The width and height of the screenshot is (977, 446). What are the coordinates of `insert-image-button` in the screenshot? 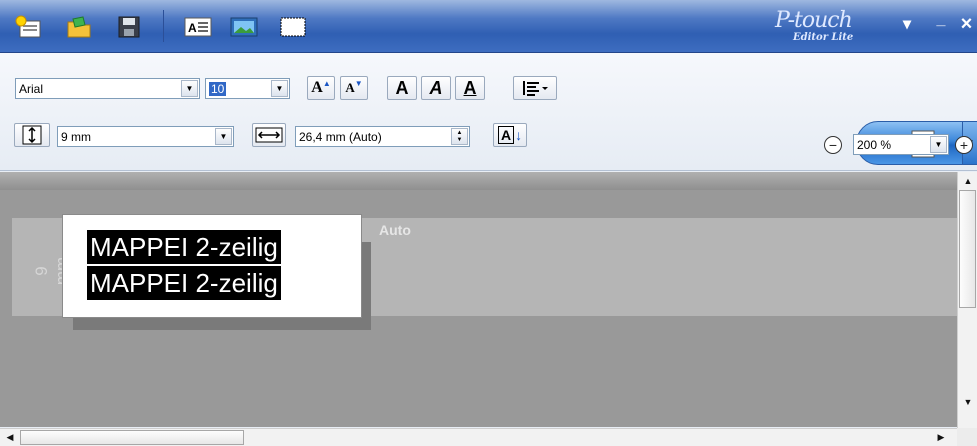 It's located at (244, 27).